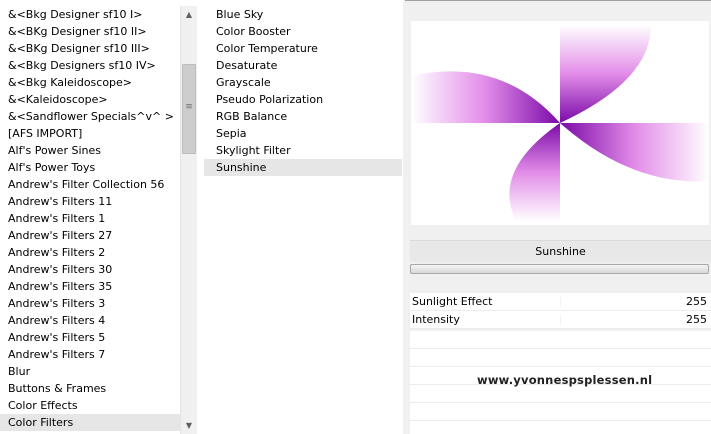 The image size is (711, 434). I want to click on category-item: Andrew's Filters 1, so click(90, 218).